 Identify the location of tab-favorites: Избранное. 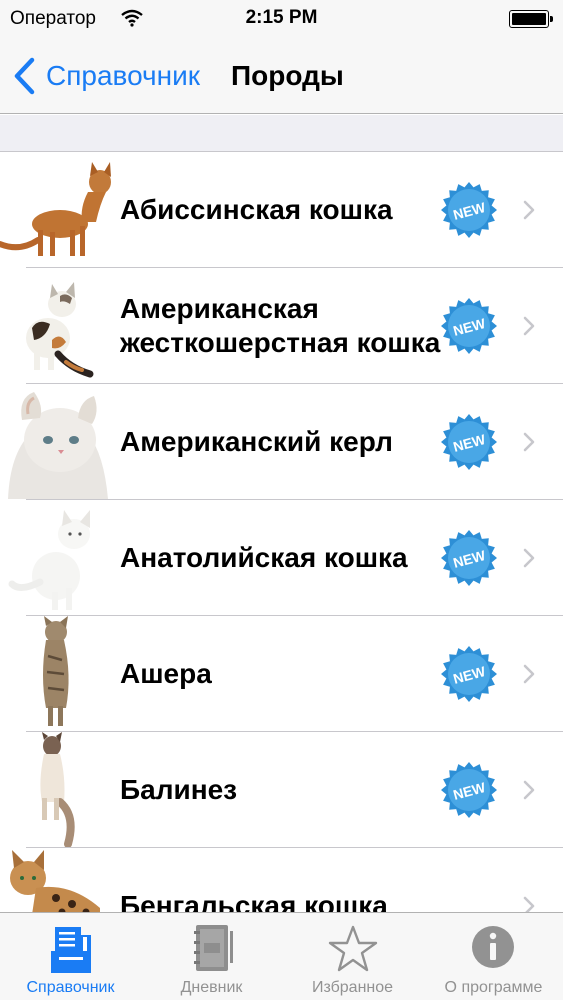
(352, 956).